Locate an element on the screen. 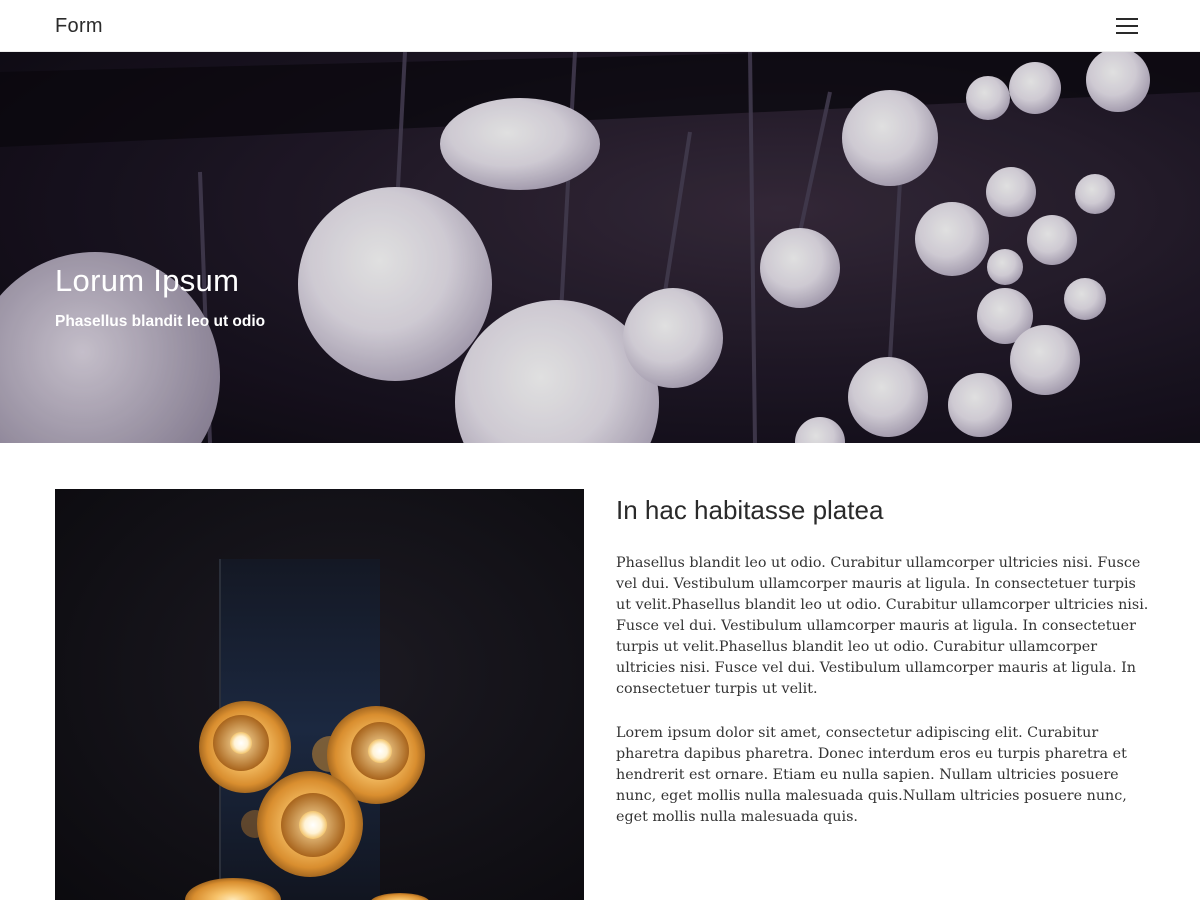  article-heading: In hac habitasse platea is located at coordinates (750, 510).